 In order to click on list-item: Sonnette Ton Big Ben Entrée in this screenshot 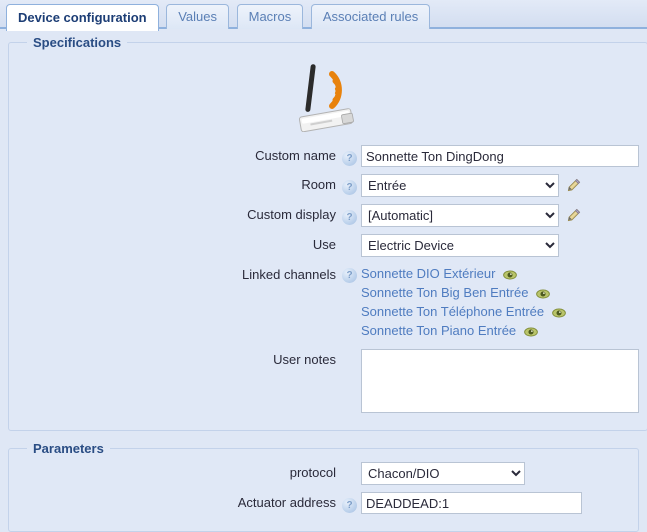, I will do `click(463, 294)`.